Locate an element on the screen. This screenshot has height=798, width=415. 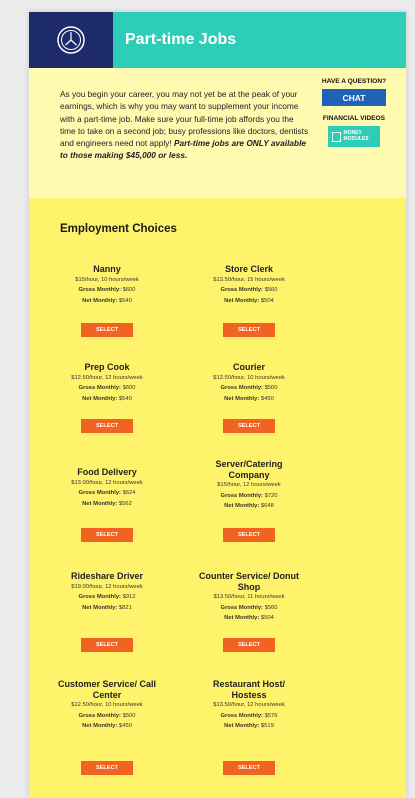
header: Part-time Jobs is located at coordinates (217, 40).